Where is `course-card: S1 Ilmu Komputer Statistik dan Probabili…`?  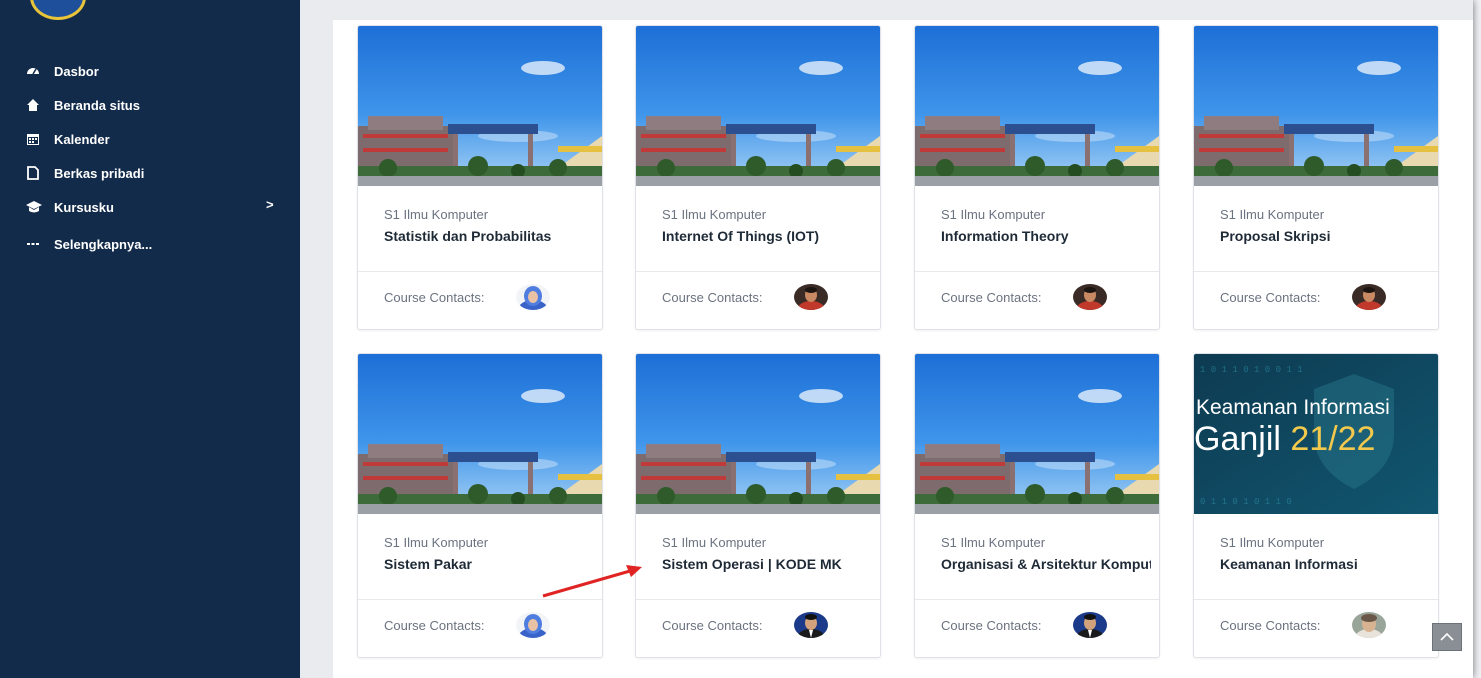 course-card: S1 Ilmu Komputer Statistik dan Probabili… is located at coordinates (480, 177).